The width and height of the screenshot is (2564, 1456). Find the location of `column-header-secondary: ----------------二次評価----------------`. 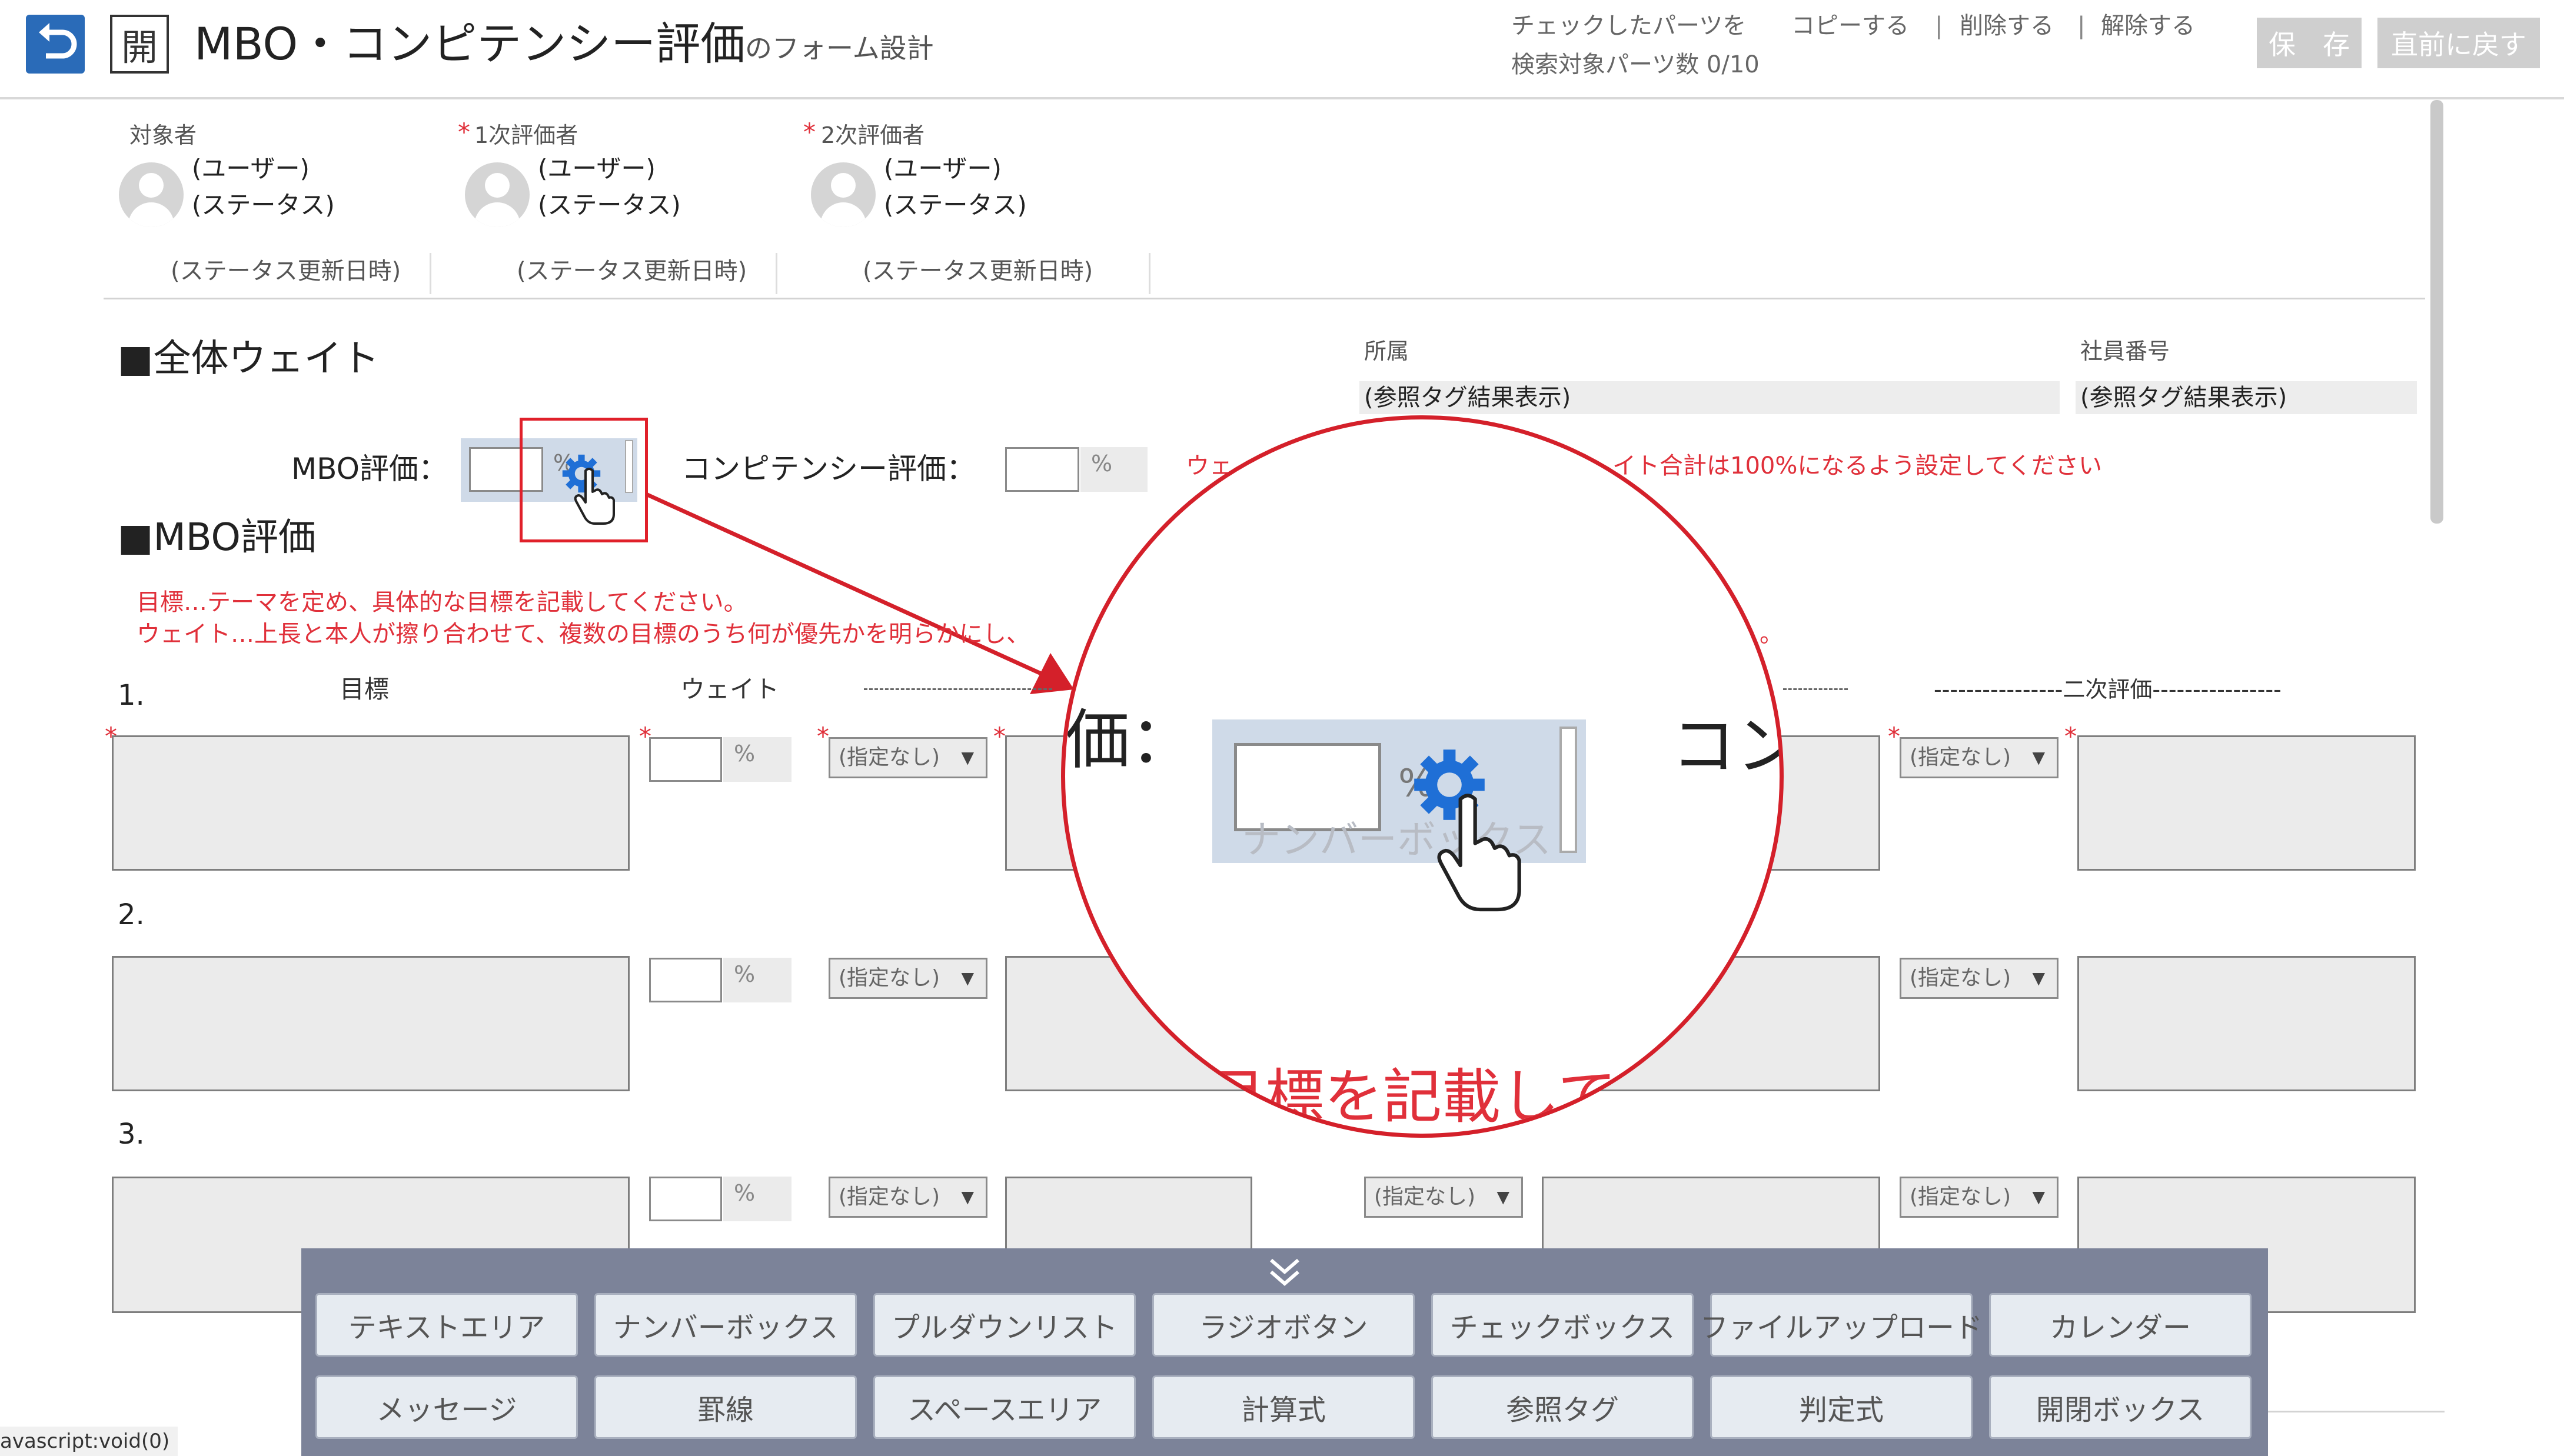

column-header-secondary: ----------------二次評価---------------- is located at coordinates (2108, 689).